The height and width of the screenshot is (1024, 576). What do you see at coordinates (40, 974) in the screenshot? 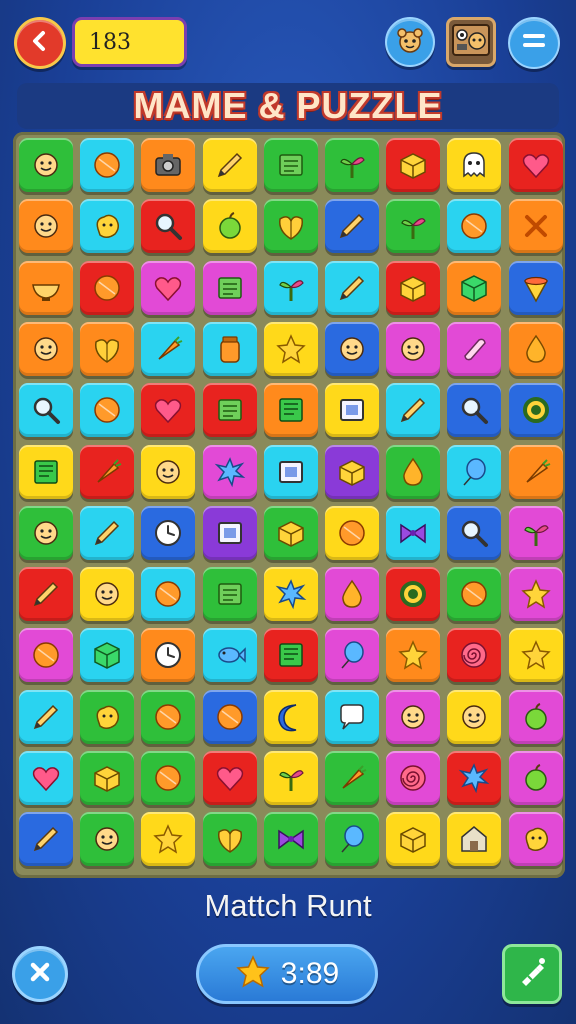
I see `close-button` at bounding box center [40, 974].